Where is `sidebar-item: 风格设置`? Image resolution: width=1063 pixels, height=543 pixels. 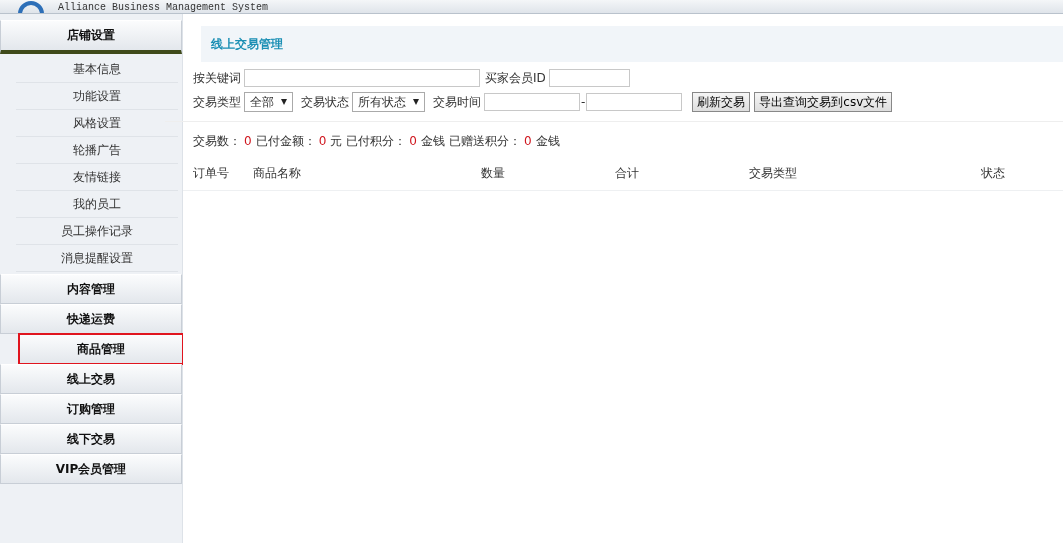 sidebar-item: 风格设置 is located at coordinates (97, 123).